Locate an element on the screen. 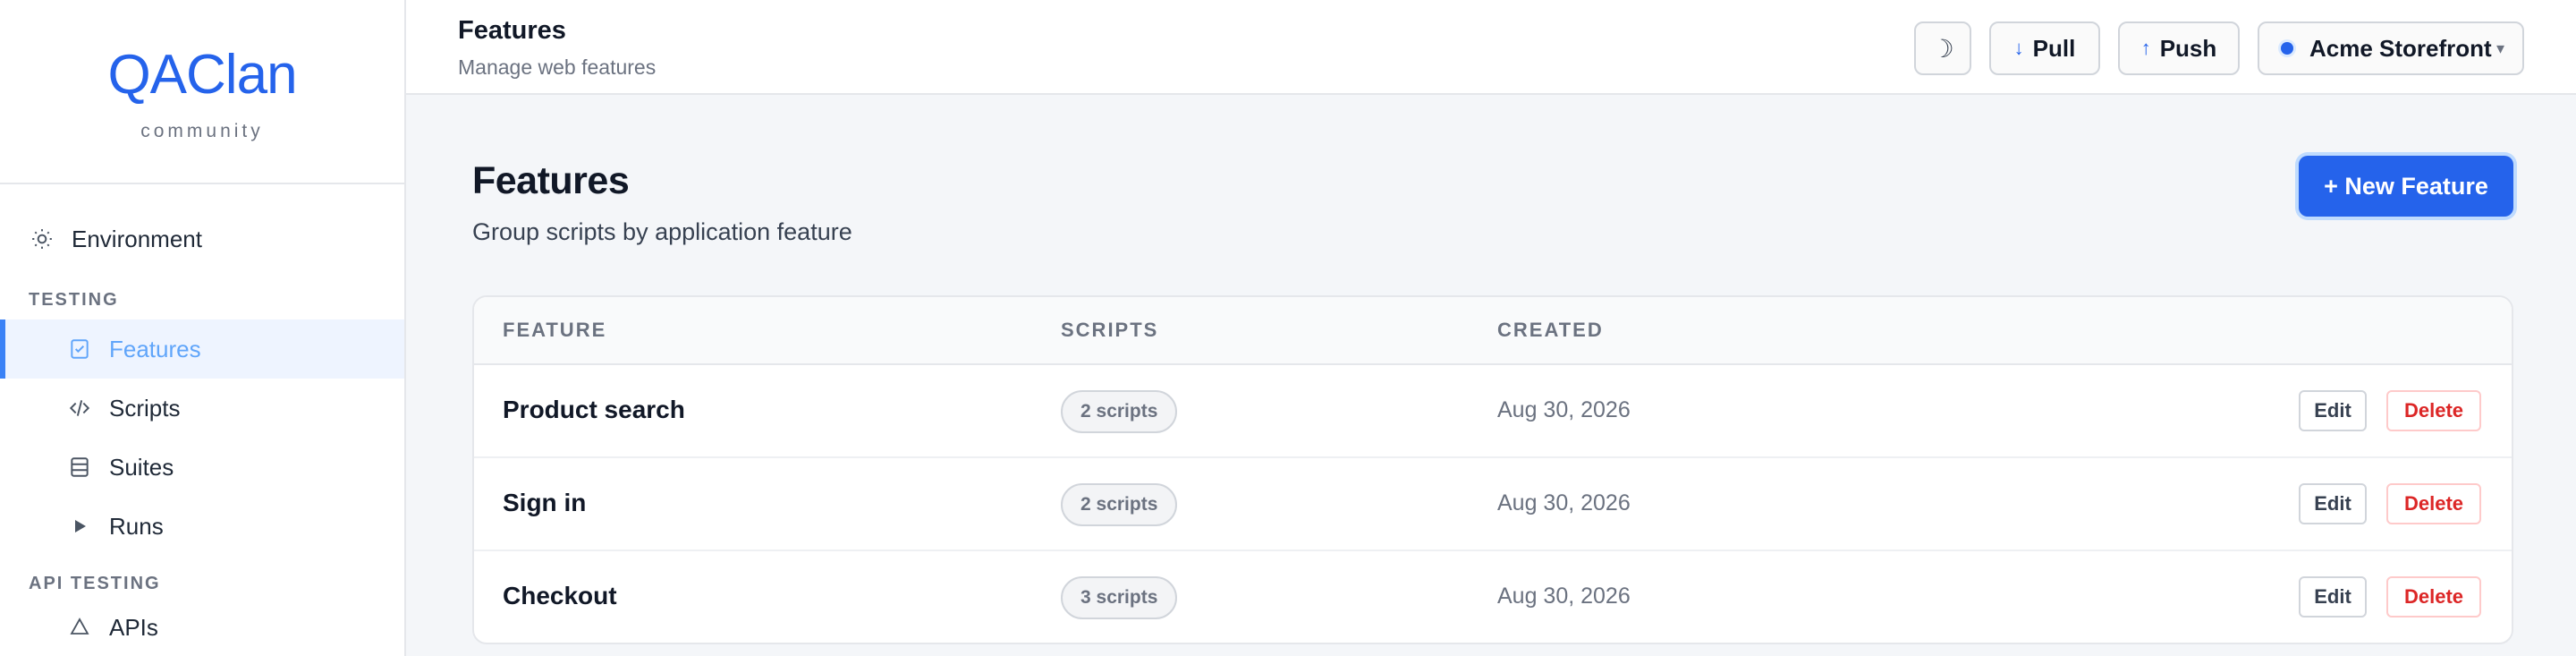  brand: QAClan community is located at coordinates (202, 92).